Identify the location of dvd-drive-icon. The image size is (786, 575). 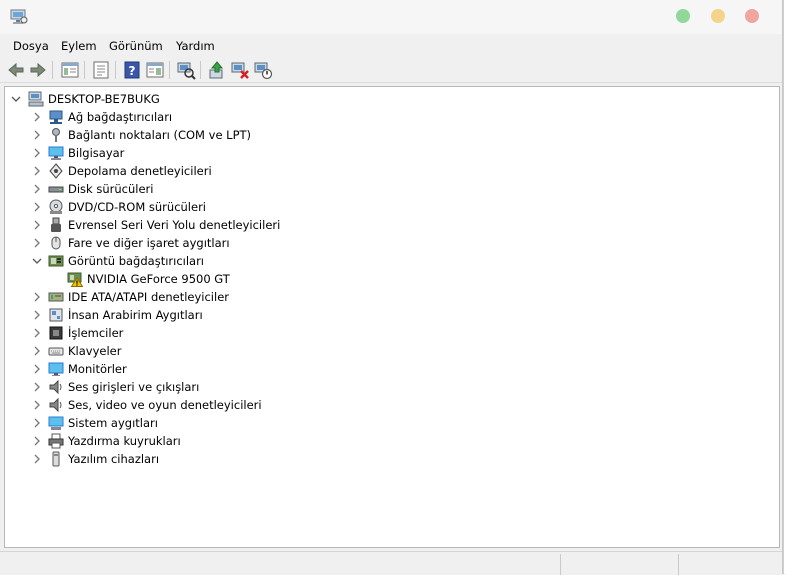
(56, 207).